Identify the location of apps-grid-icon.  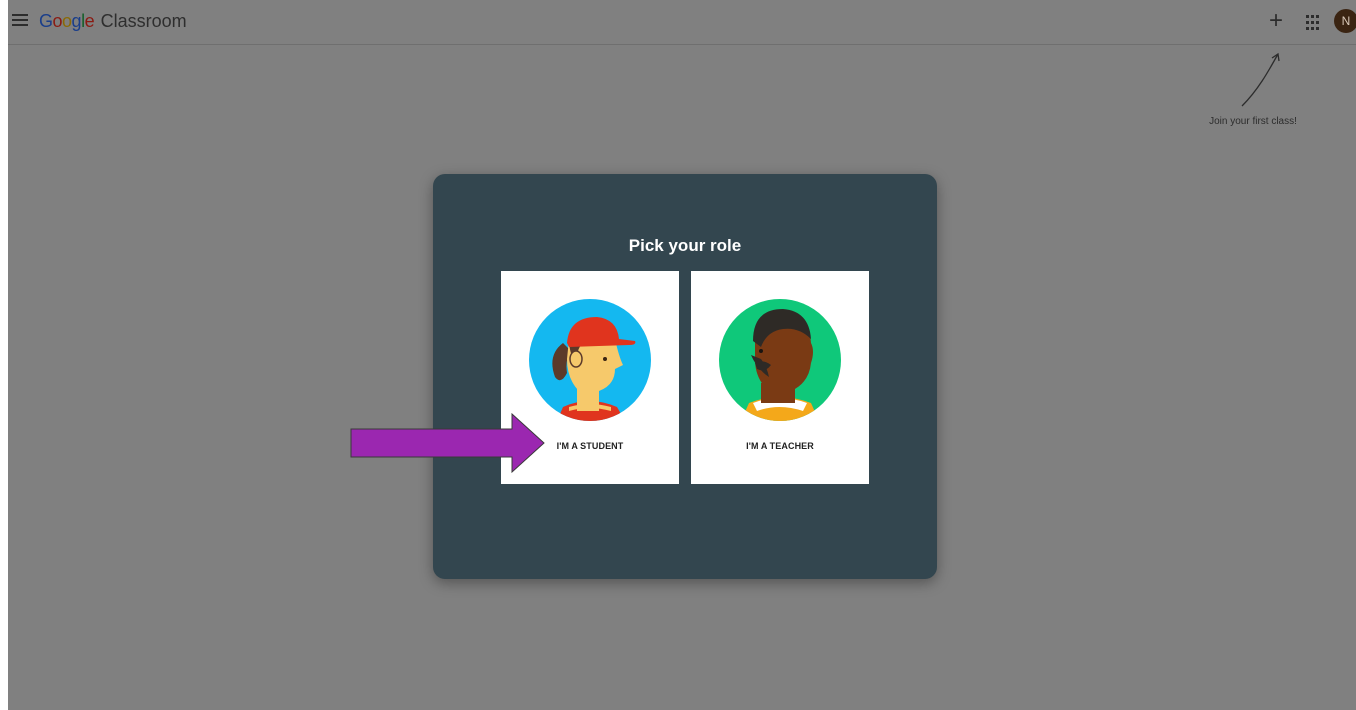
(1314, 23).